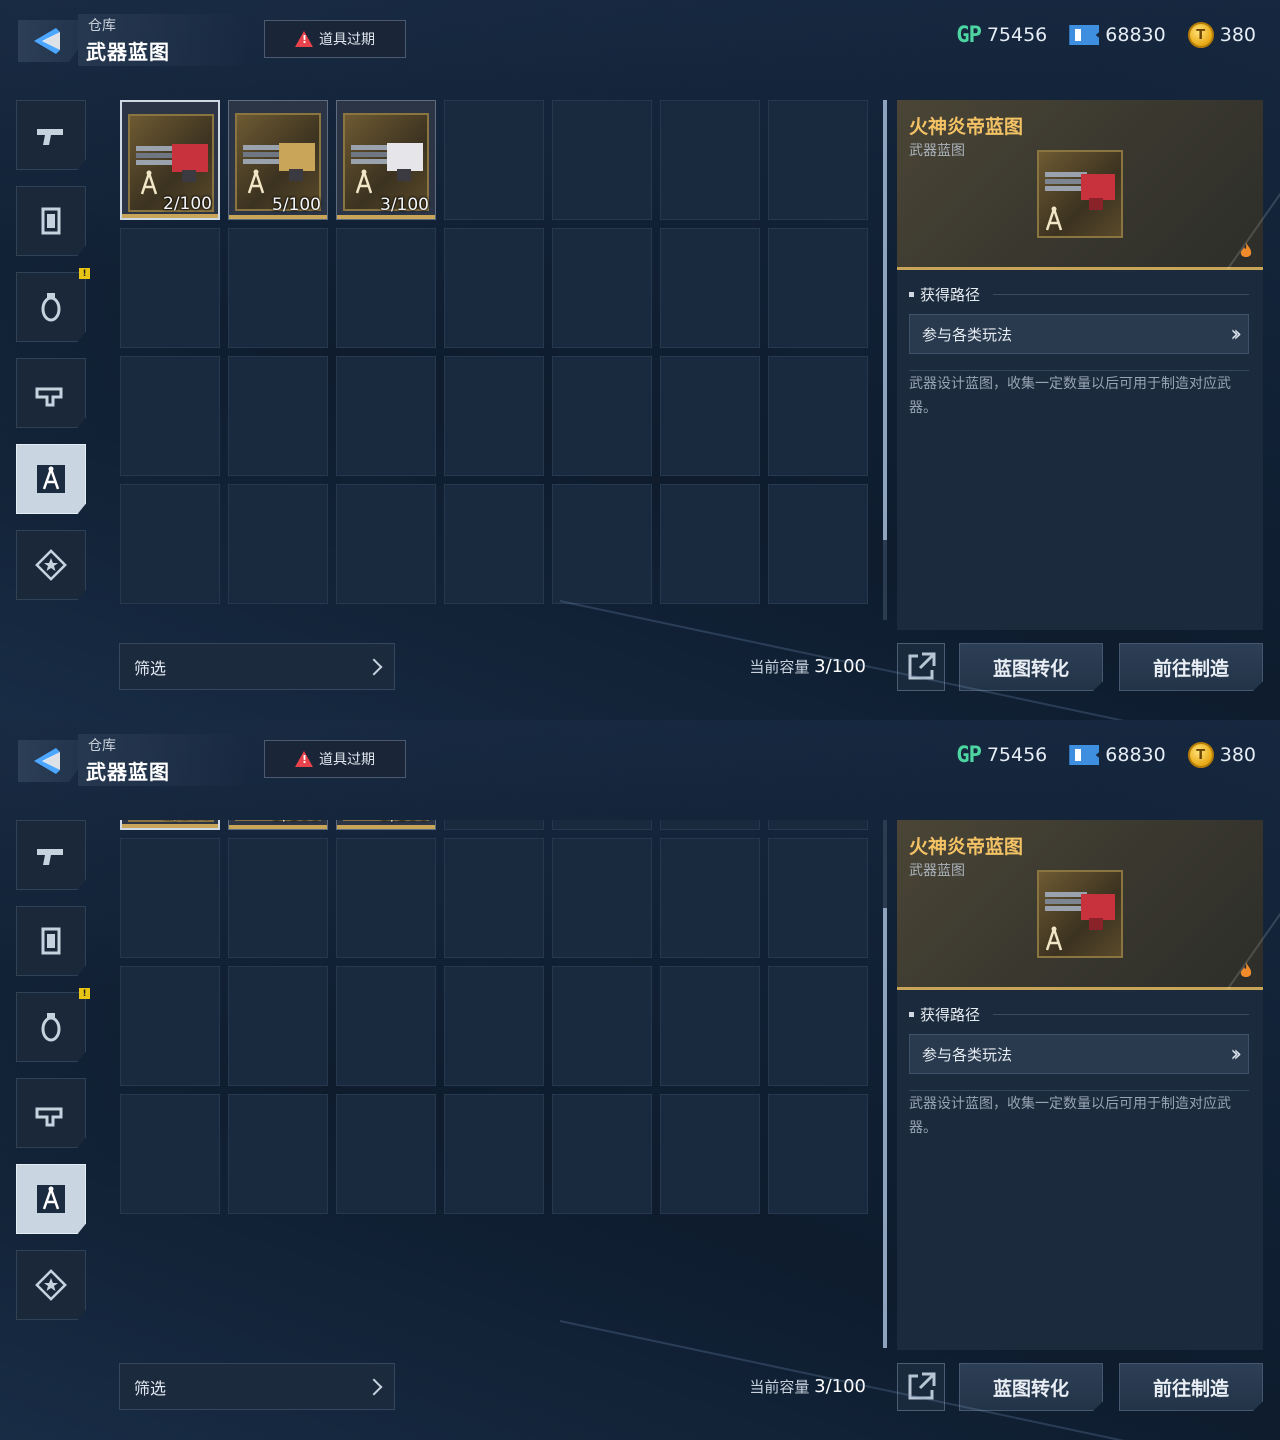  I want to click on item-count: 5/100, so click(296, 822).